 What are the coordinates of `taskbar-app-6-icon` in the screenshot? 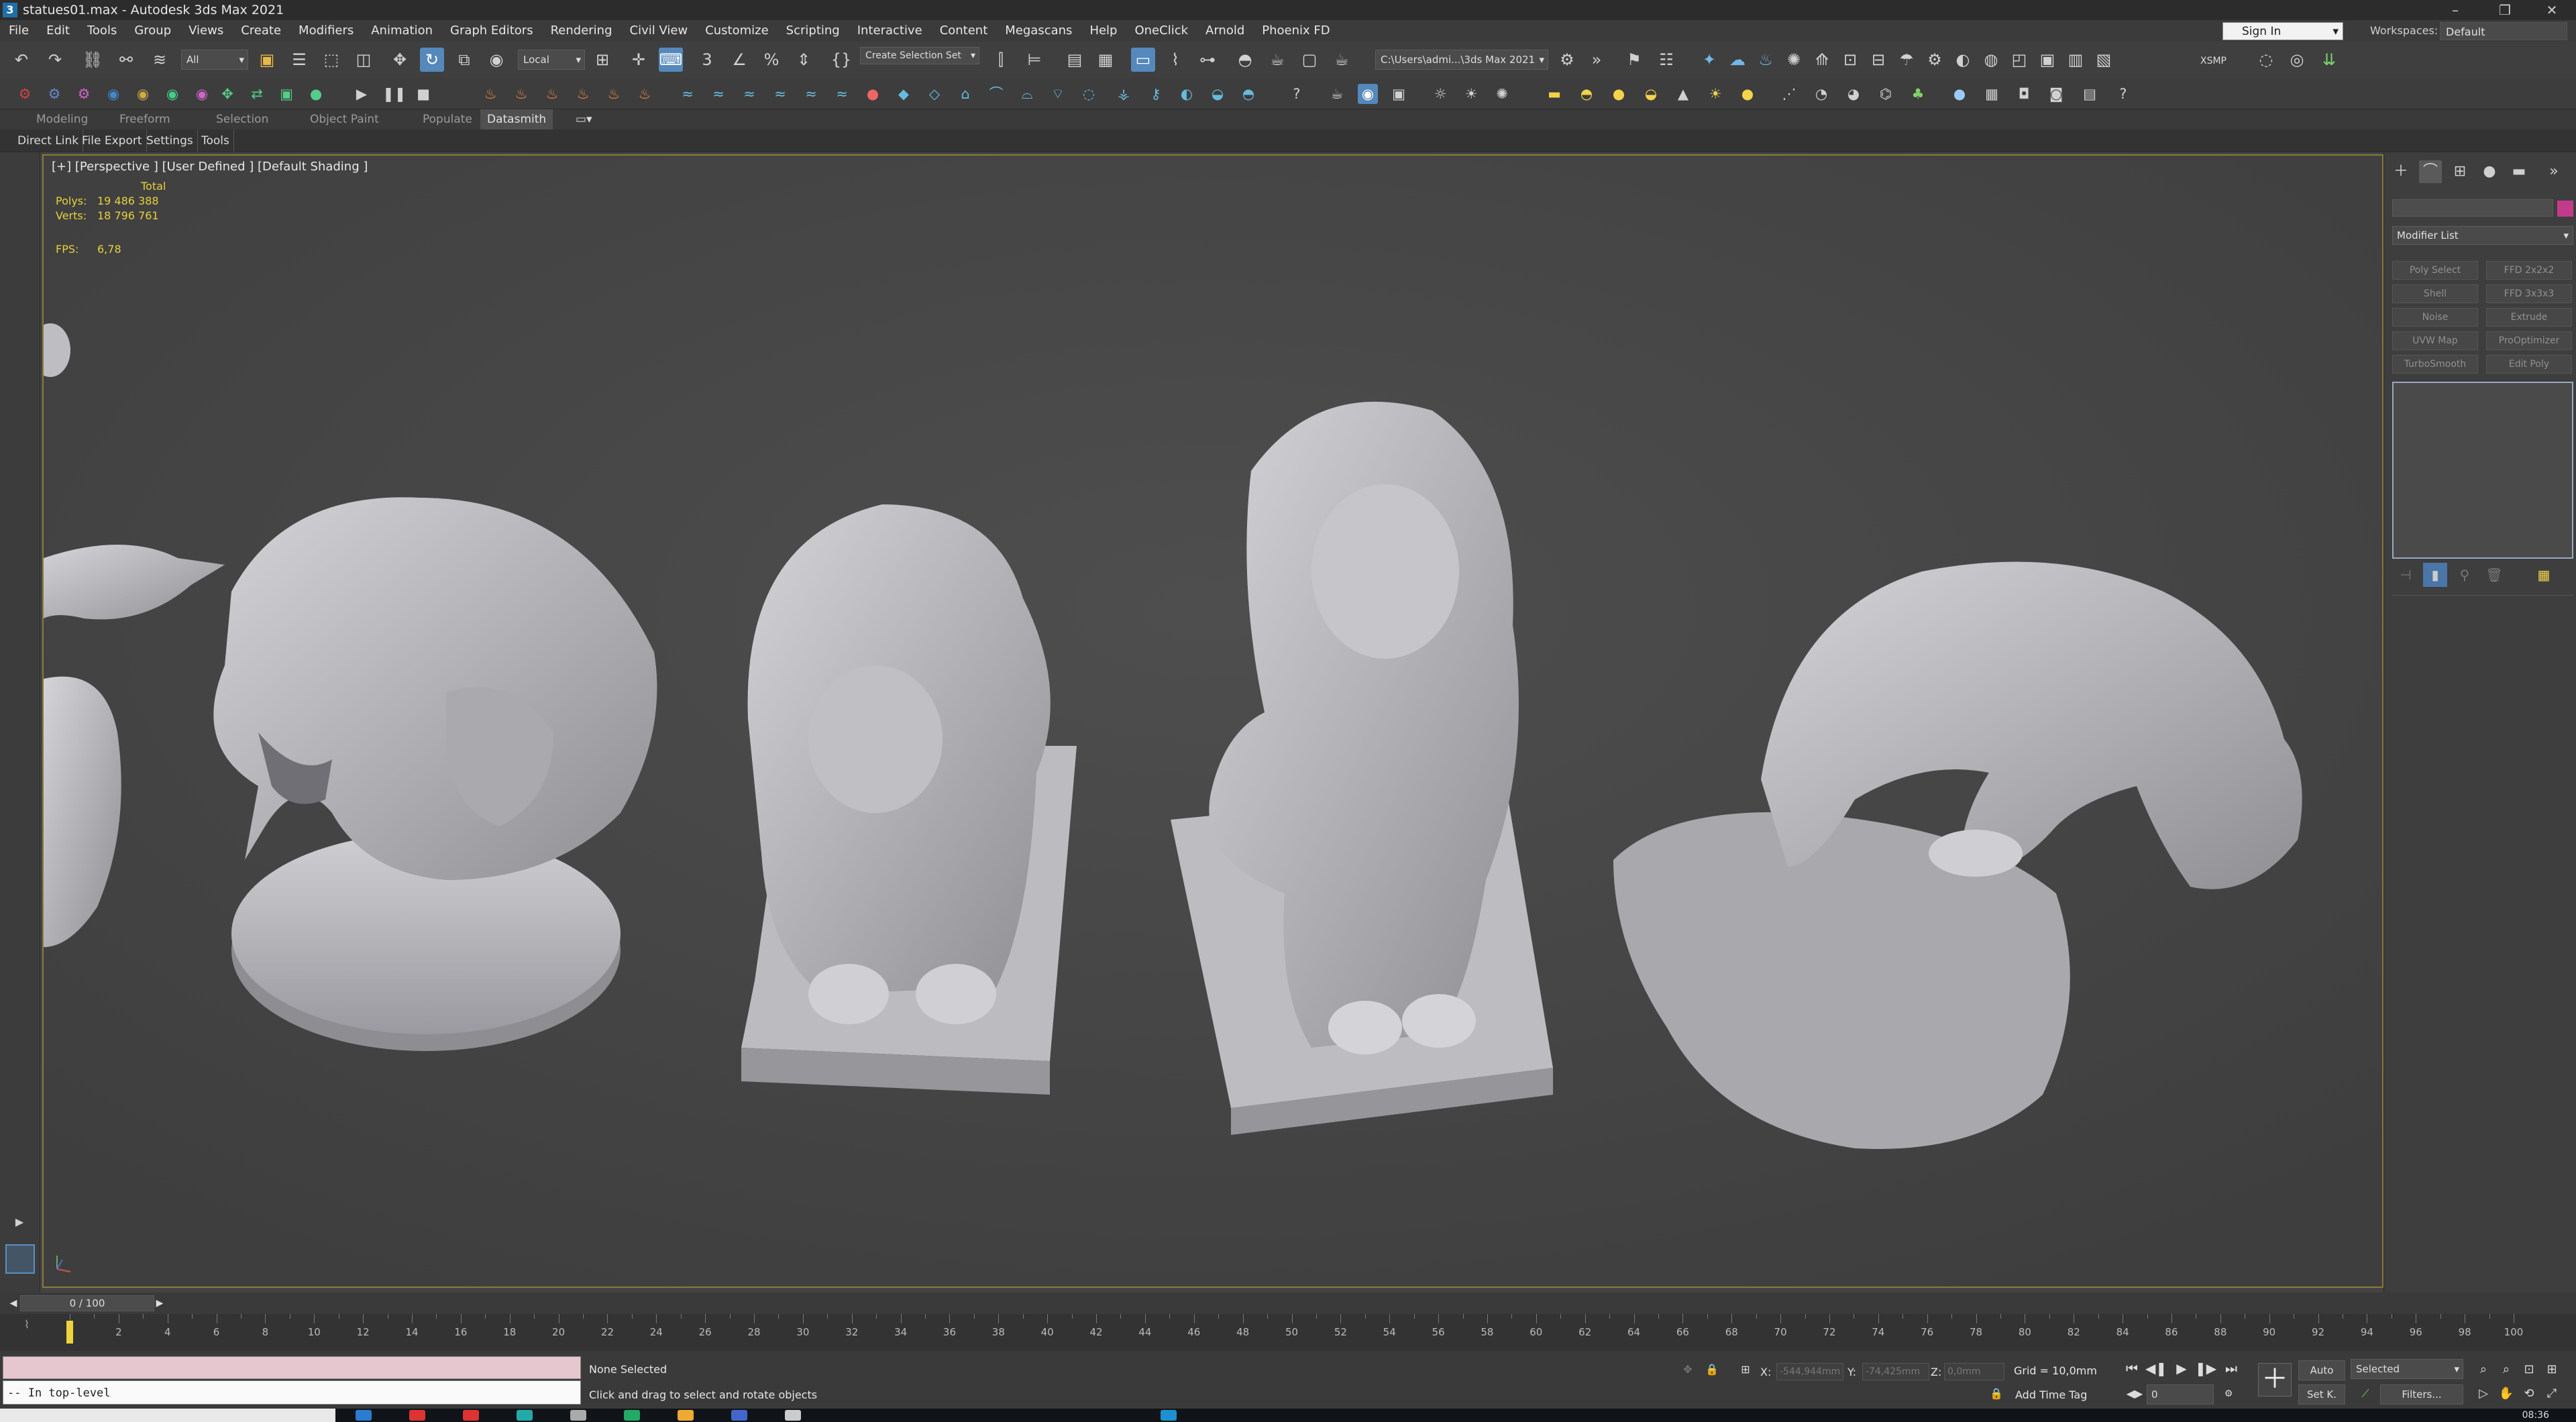 It's located at (632, 1415).